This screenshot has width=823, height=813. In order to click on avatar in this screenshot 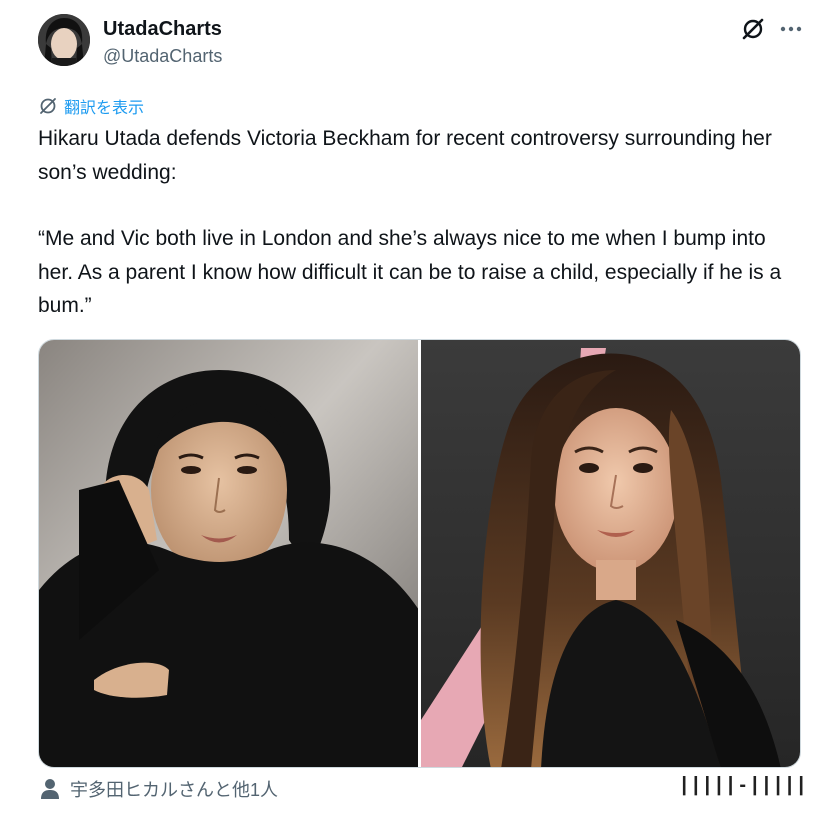, I will do `click(64, 40)`.